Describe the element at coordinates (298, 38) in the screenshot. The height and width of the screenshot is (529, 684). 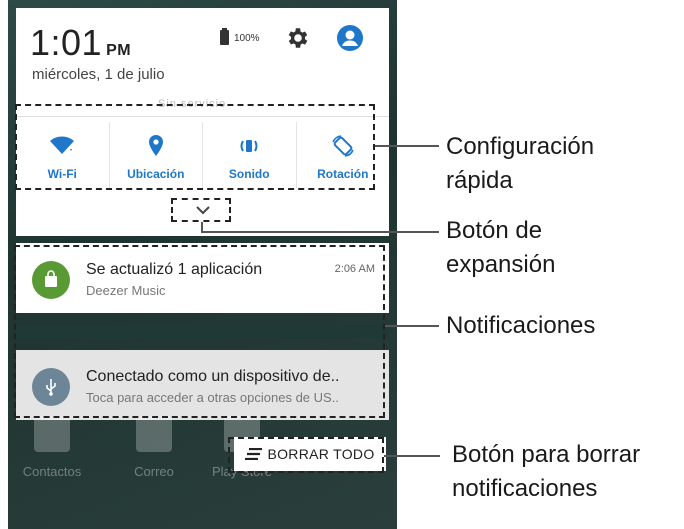
I see `gear-icon` at that location.